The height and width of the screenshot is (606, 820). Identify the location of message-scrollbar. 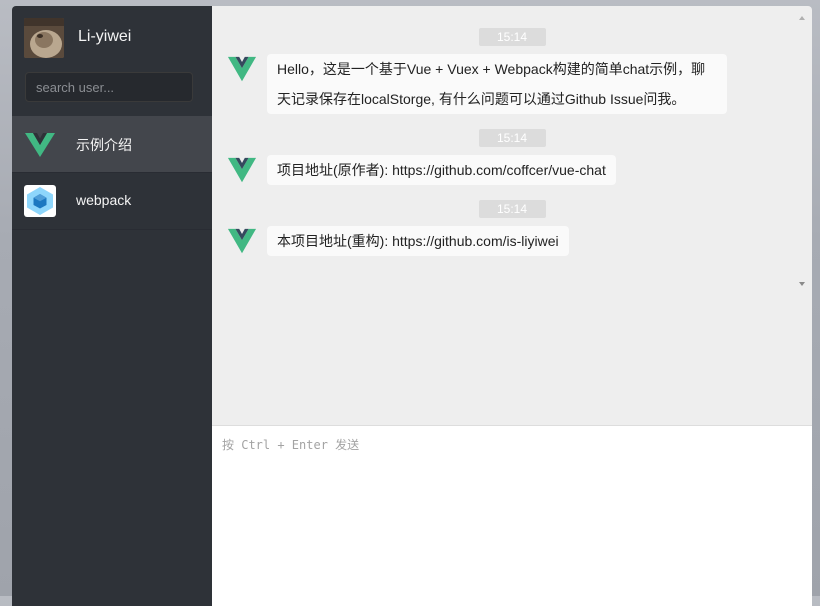
(803, 151).